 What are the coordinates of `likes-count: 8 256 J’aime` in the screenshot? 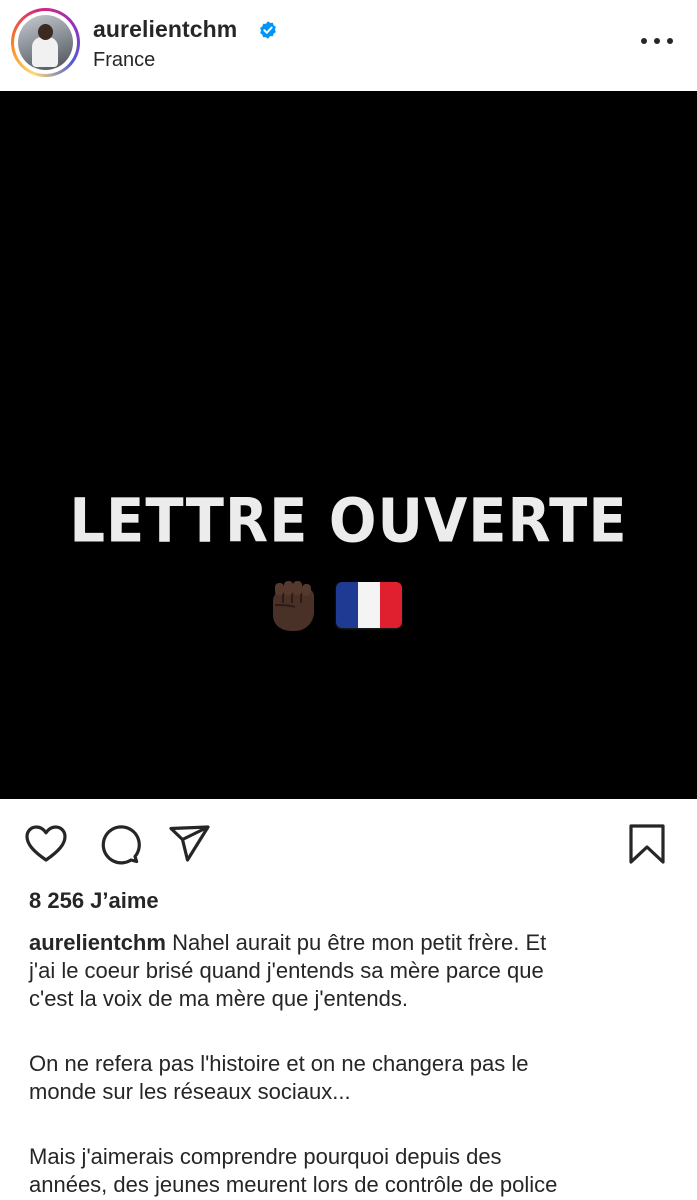 It's located at (94, 901).